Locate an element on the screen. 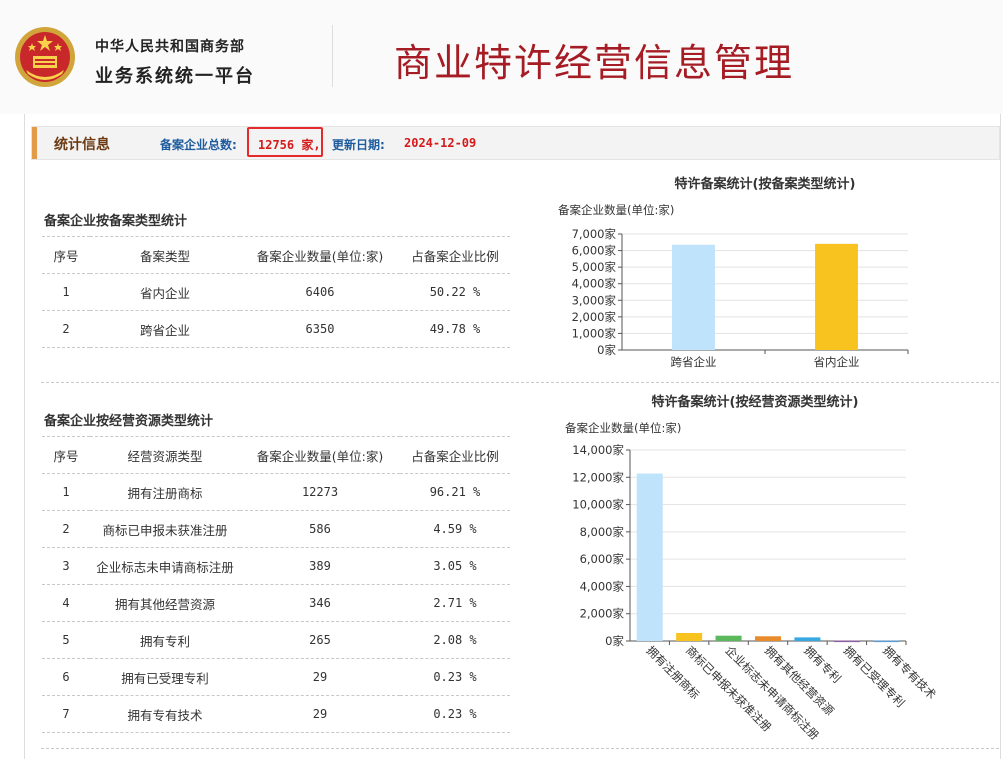 This screenshot has width=1003, height=759. chart-y-tick-label: 7,000家 is located at coordinates (594, 234).